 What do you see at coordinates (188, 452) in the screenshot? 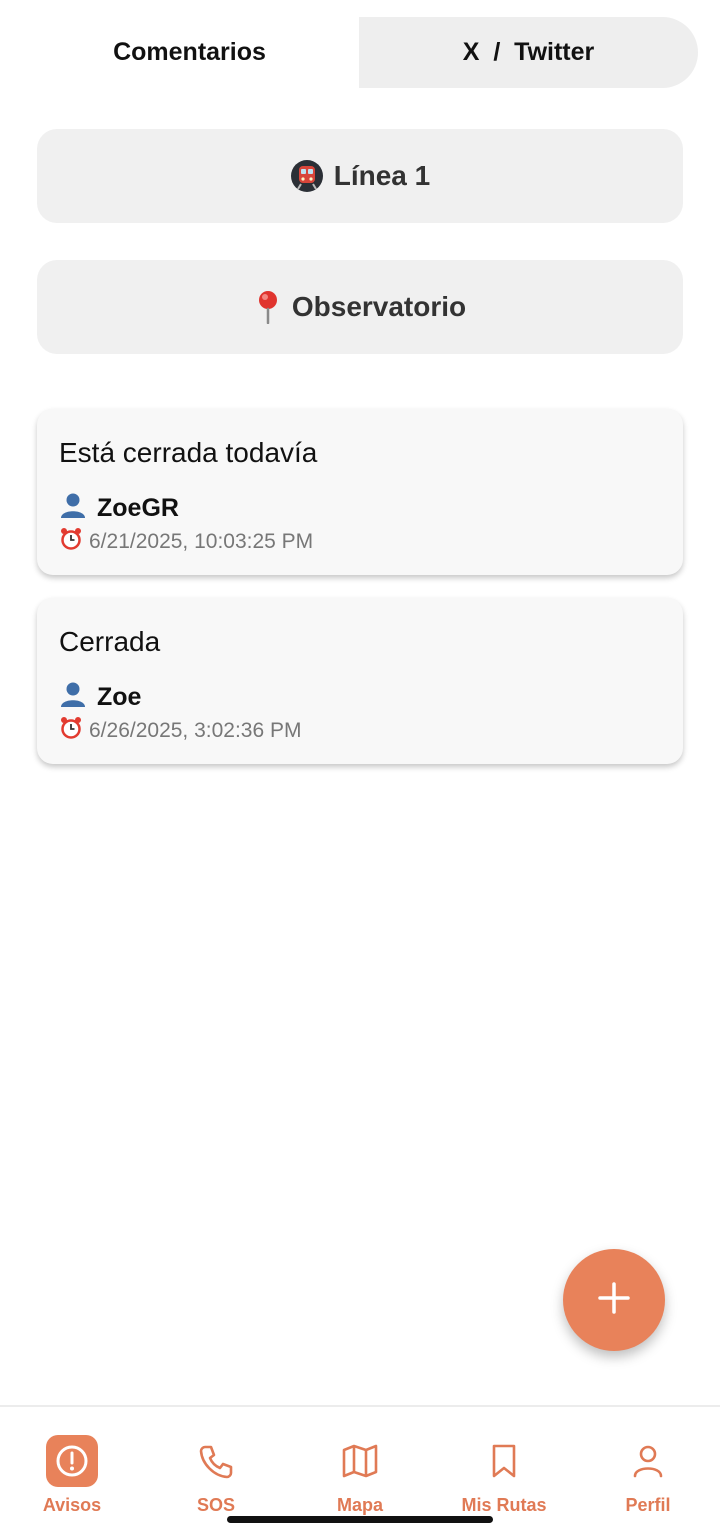
I see `comment-message: Está cerrada todavía` at bounding box center [188, 452].